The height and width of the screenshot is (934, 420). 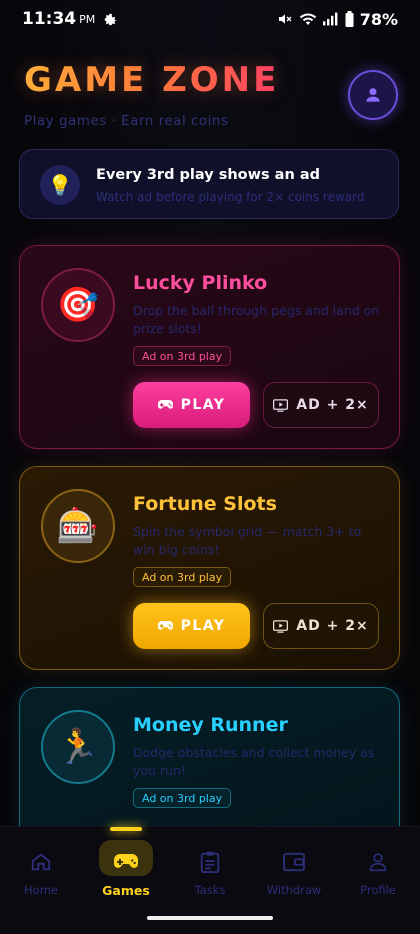 What do you see at coordinates (78, 305) in the screenshot?
I see `target-icon: 🎯` at bounding box center [78, 305].